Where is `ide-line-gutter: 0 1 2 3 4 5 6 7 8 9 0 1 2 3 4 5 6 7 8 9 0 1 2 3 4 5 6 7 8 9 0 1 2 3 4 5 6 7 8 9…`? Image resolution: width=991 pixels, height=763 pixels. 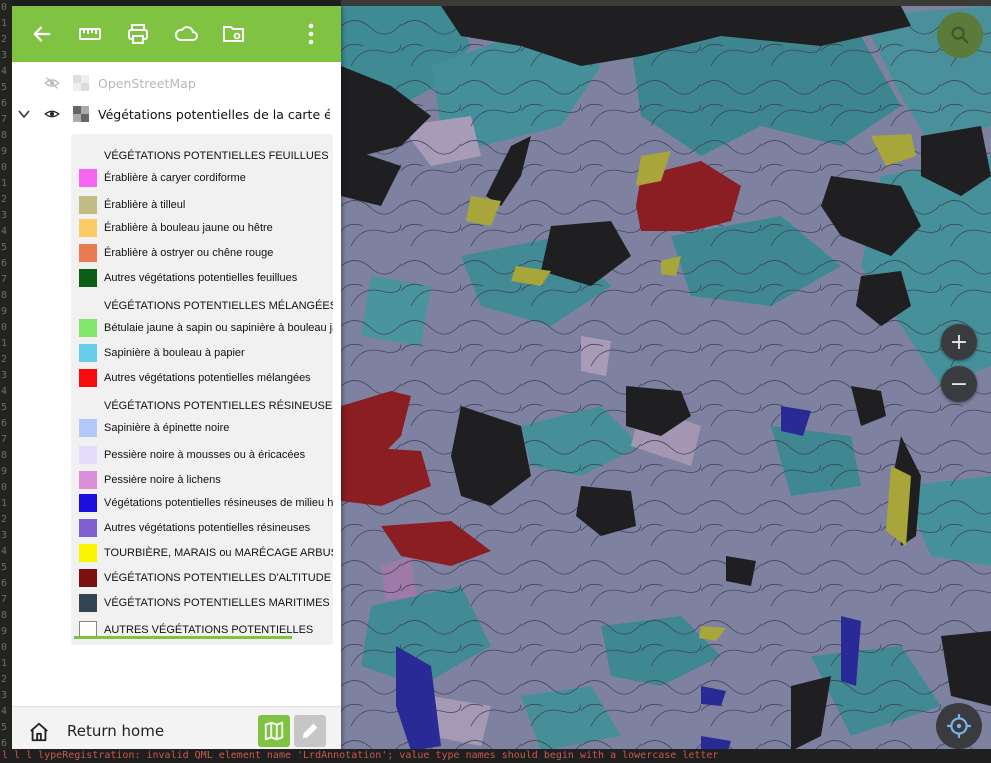
ide-line-gutter: 0 1 2 3 4 5 6 7 8 9 0 1 2 3 4 5 6 7 8 9 0 1 2 3 4 5 6 7 8 9 0 1 2 3 4 5 6 7 8 9… is located at coordinates (6, 381).